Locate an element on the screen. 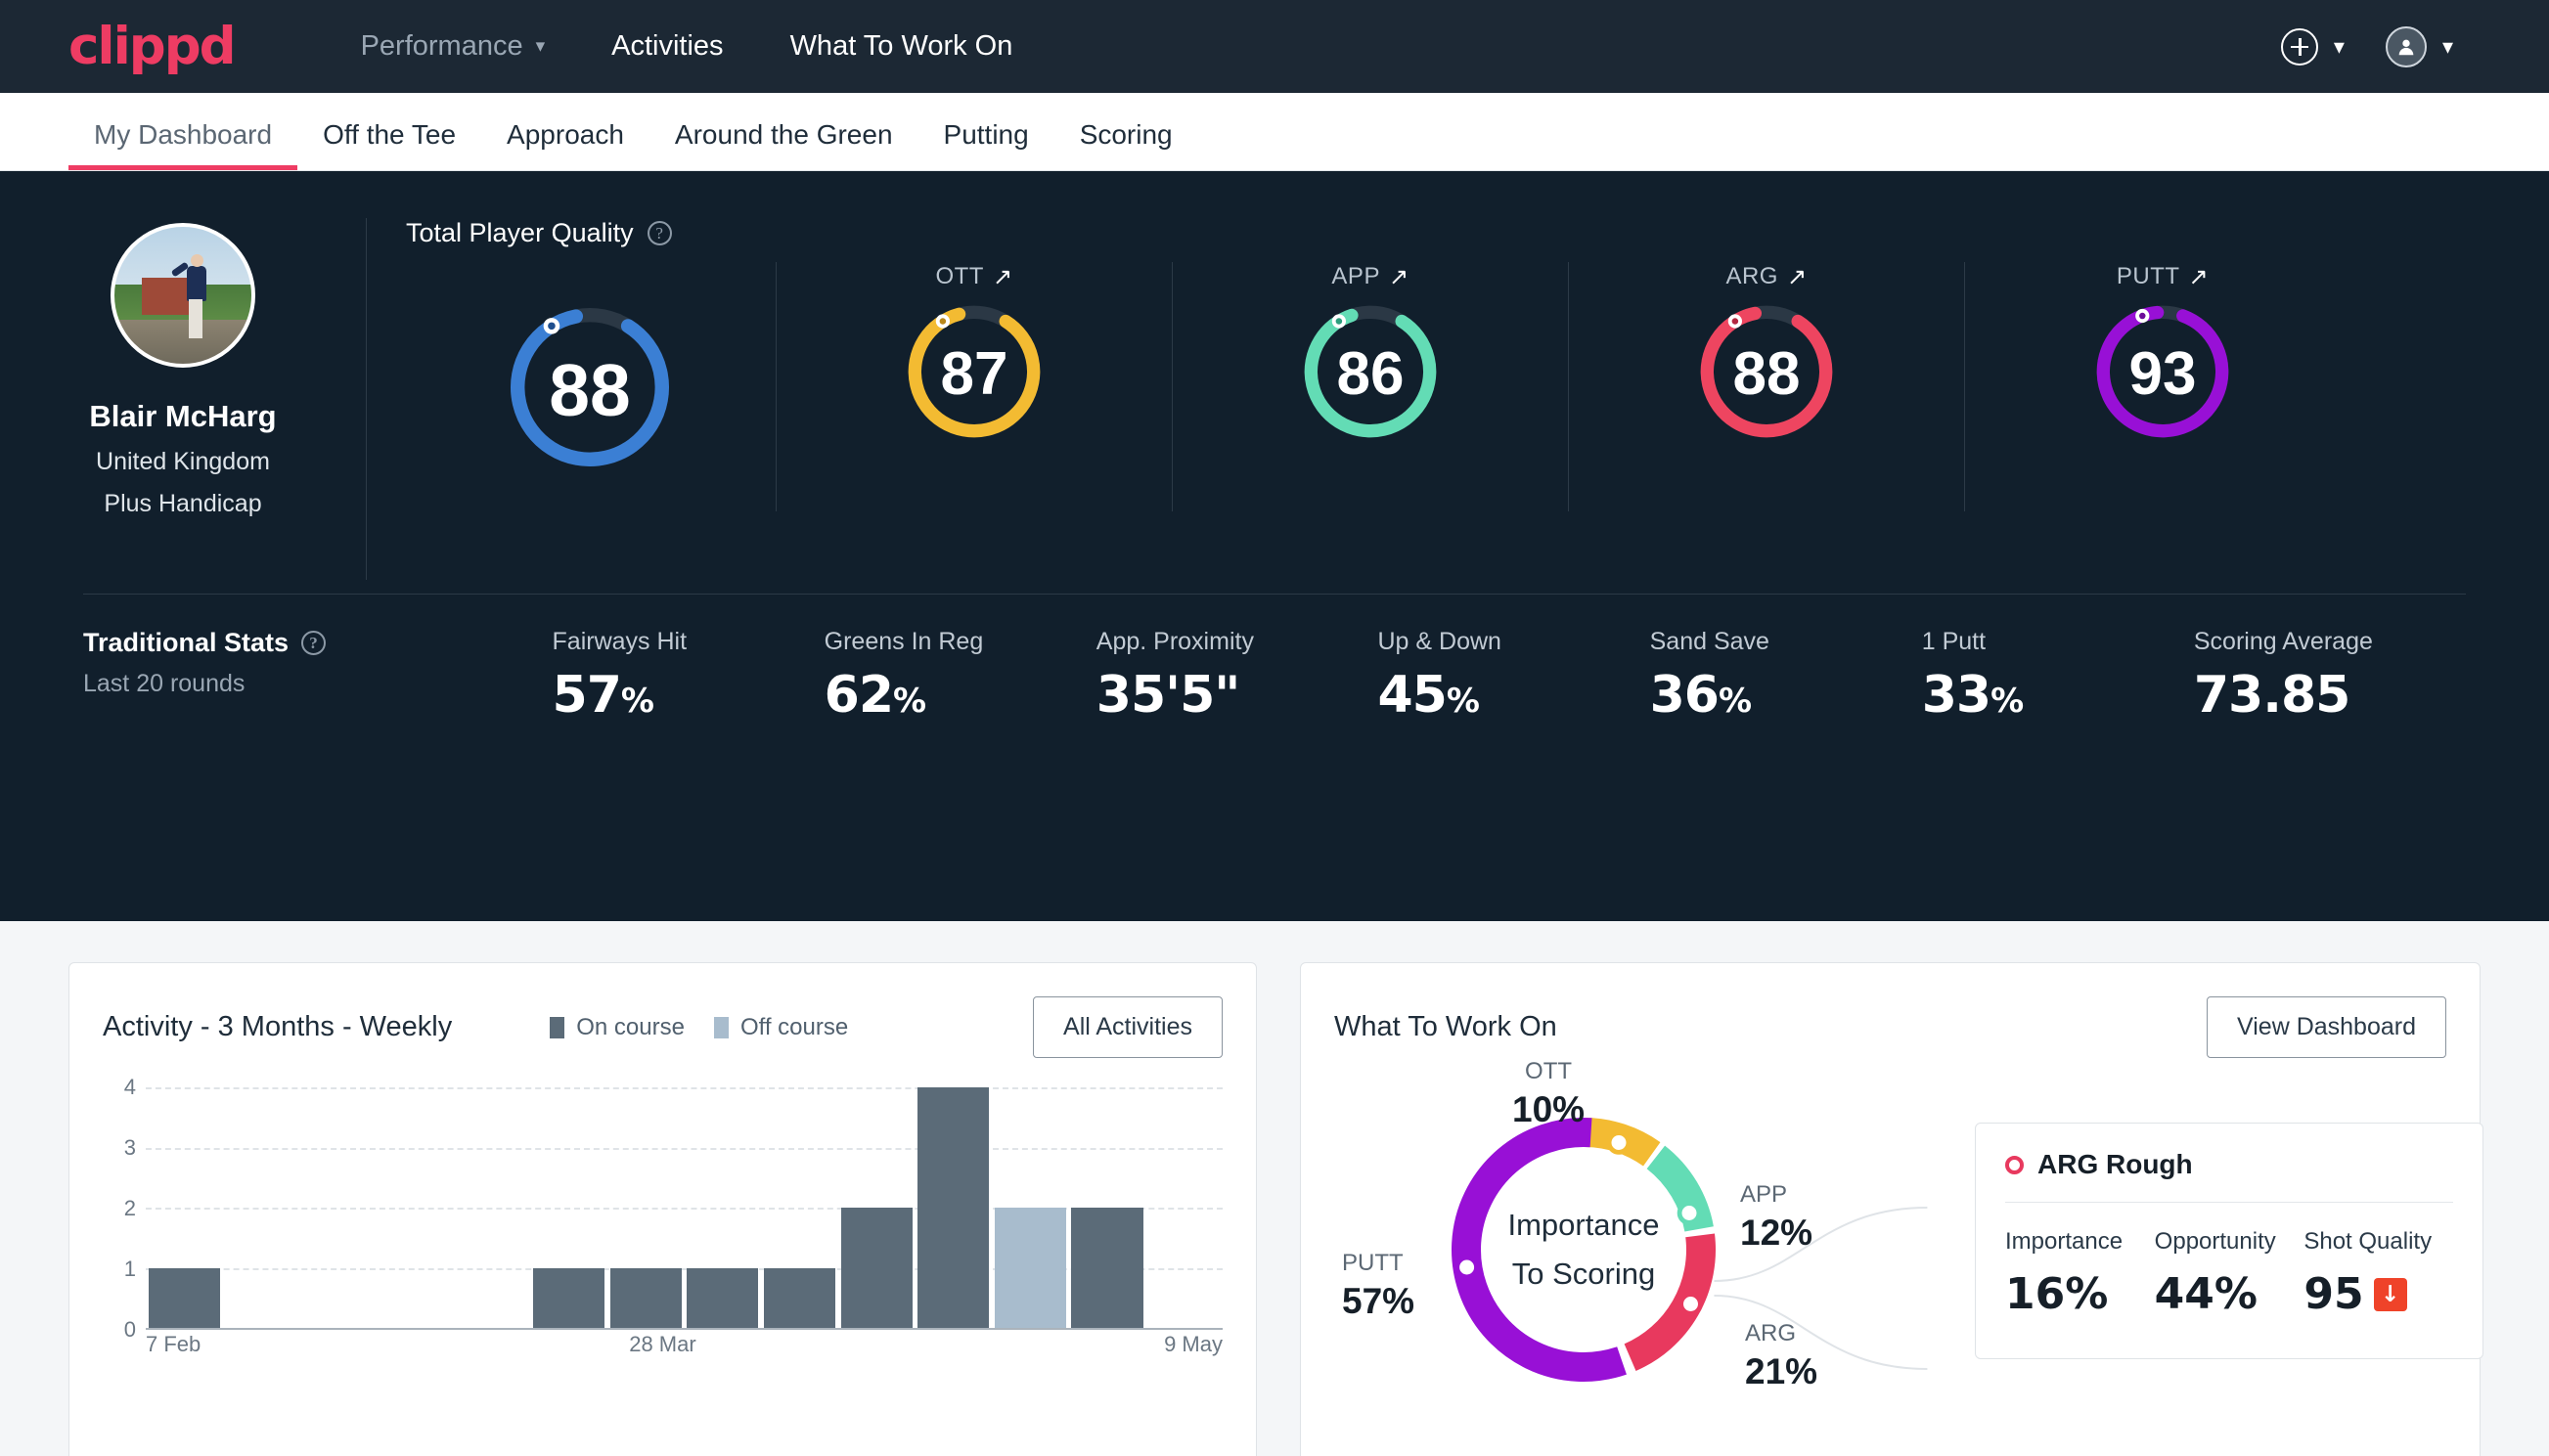 The height and width of the screenshot is (1456, 2549). activity-legend: On course Off course is located at coordinates (699, 1027).